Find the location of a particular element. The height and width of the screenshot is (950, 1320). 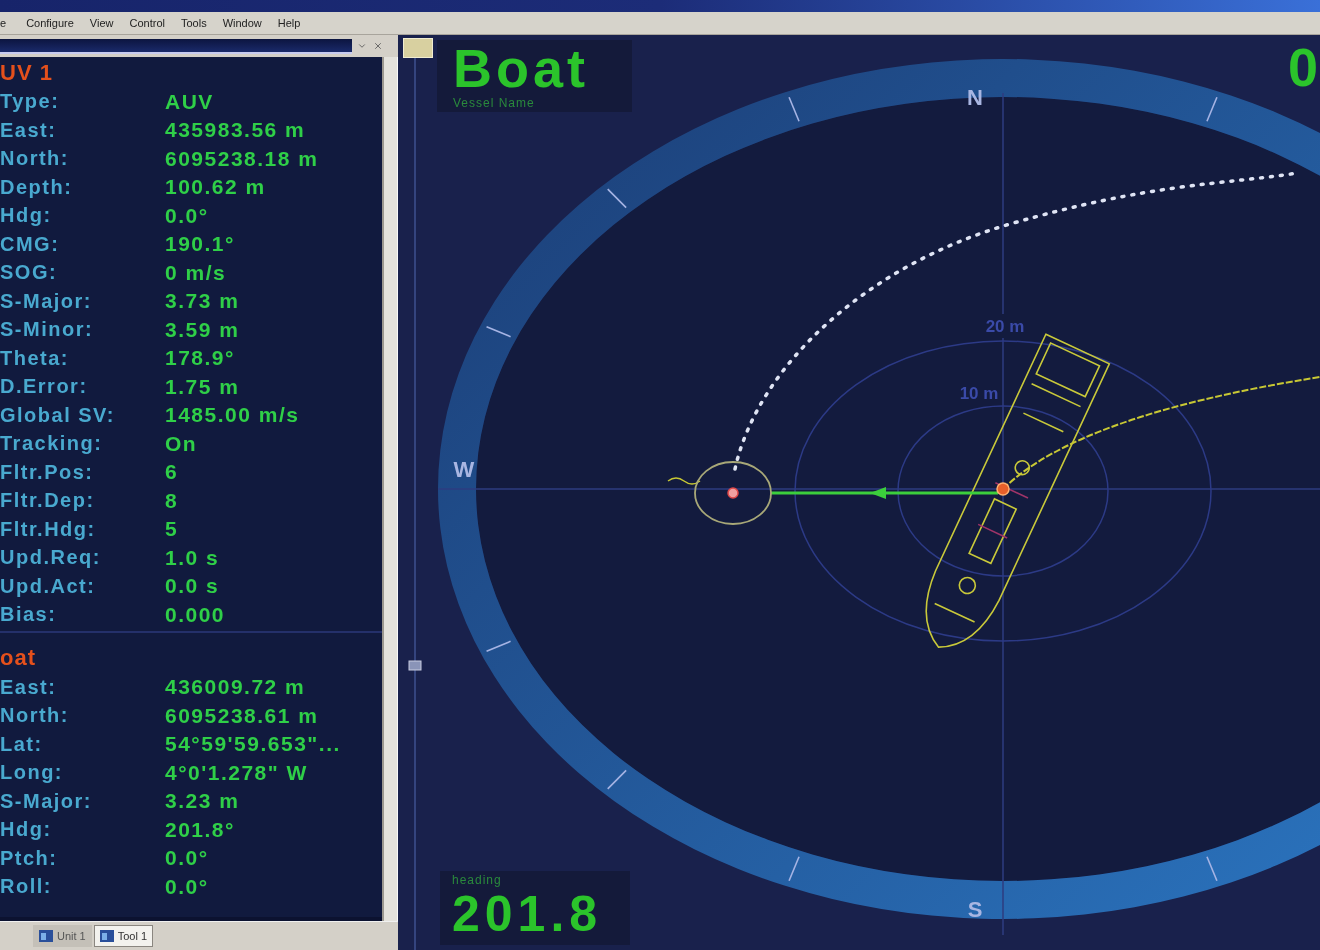

menu-item: Help is located at coordinates (289, 23).